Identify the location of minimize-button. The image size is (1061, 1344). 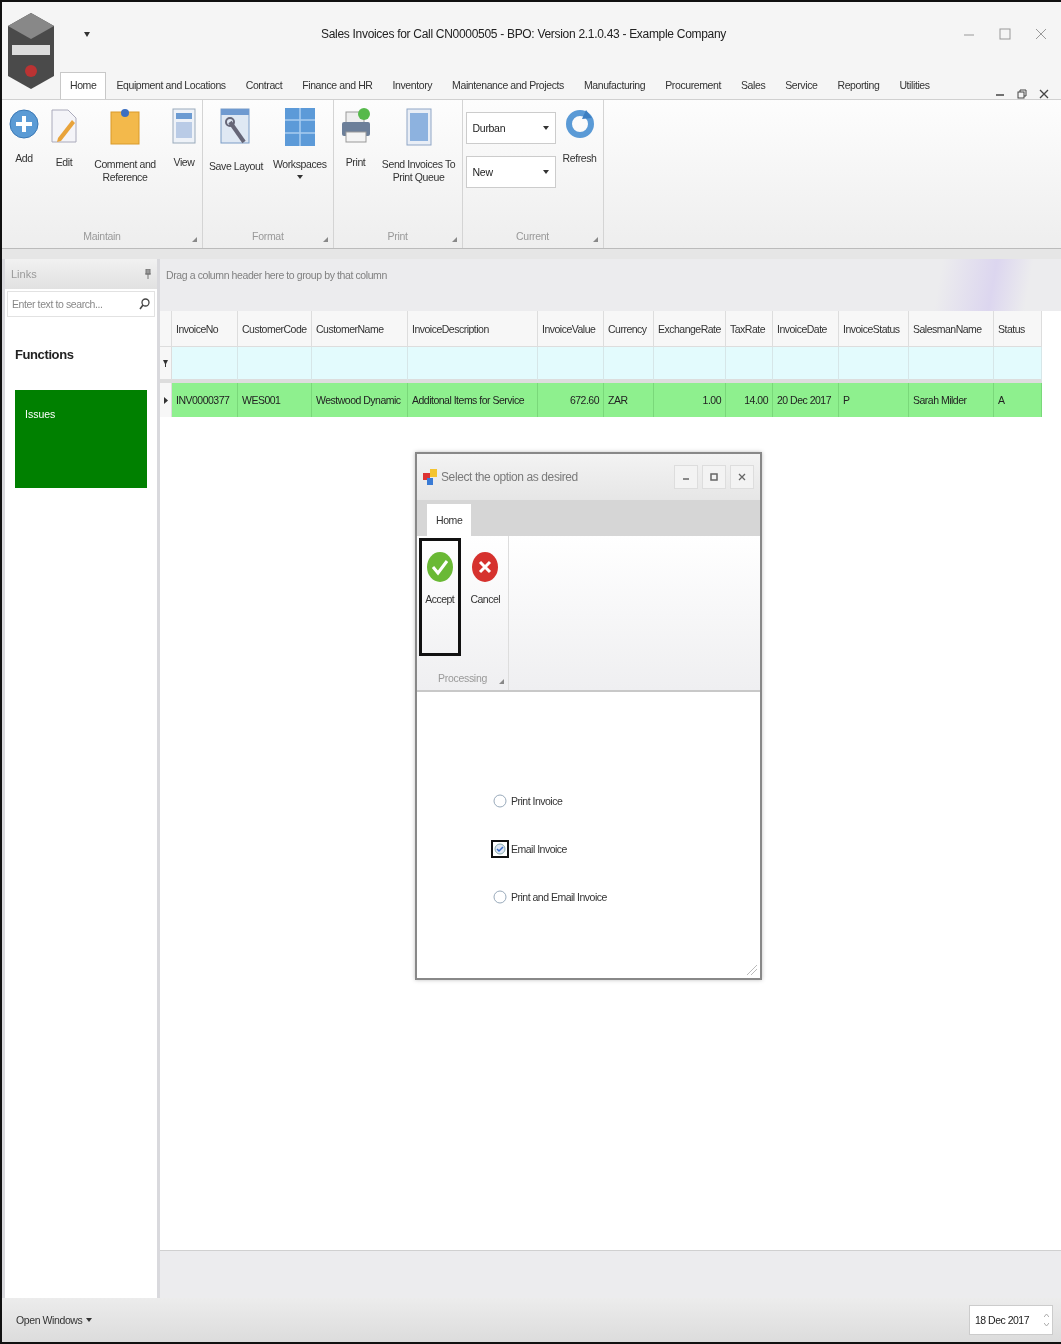
(686, 477).